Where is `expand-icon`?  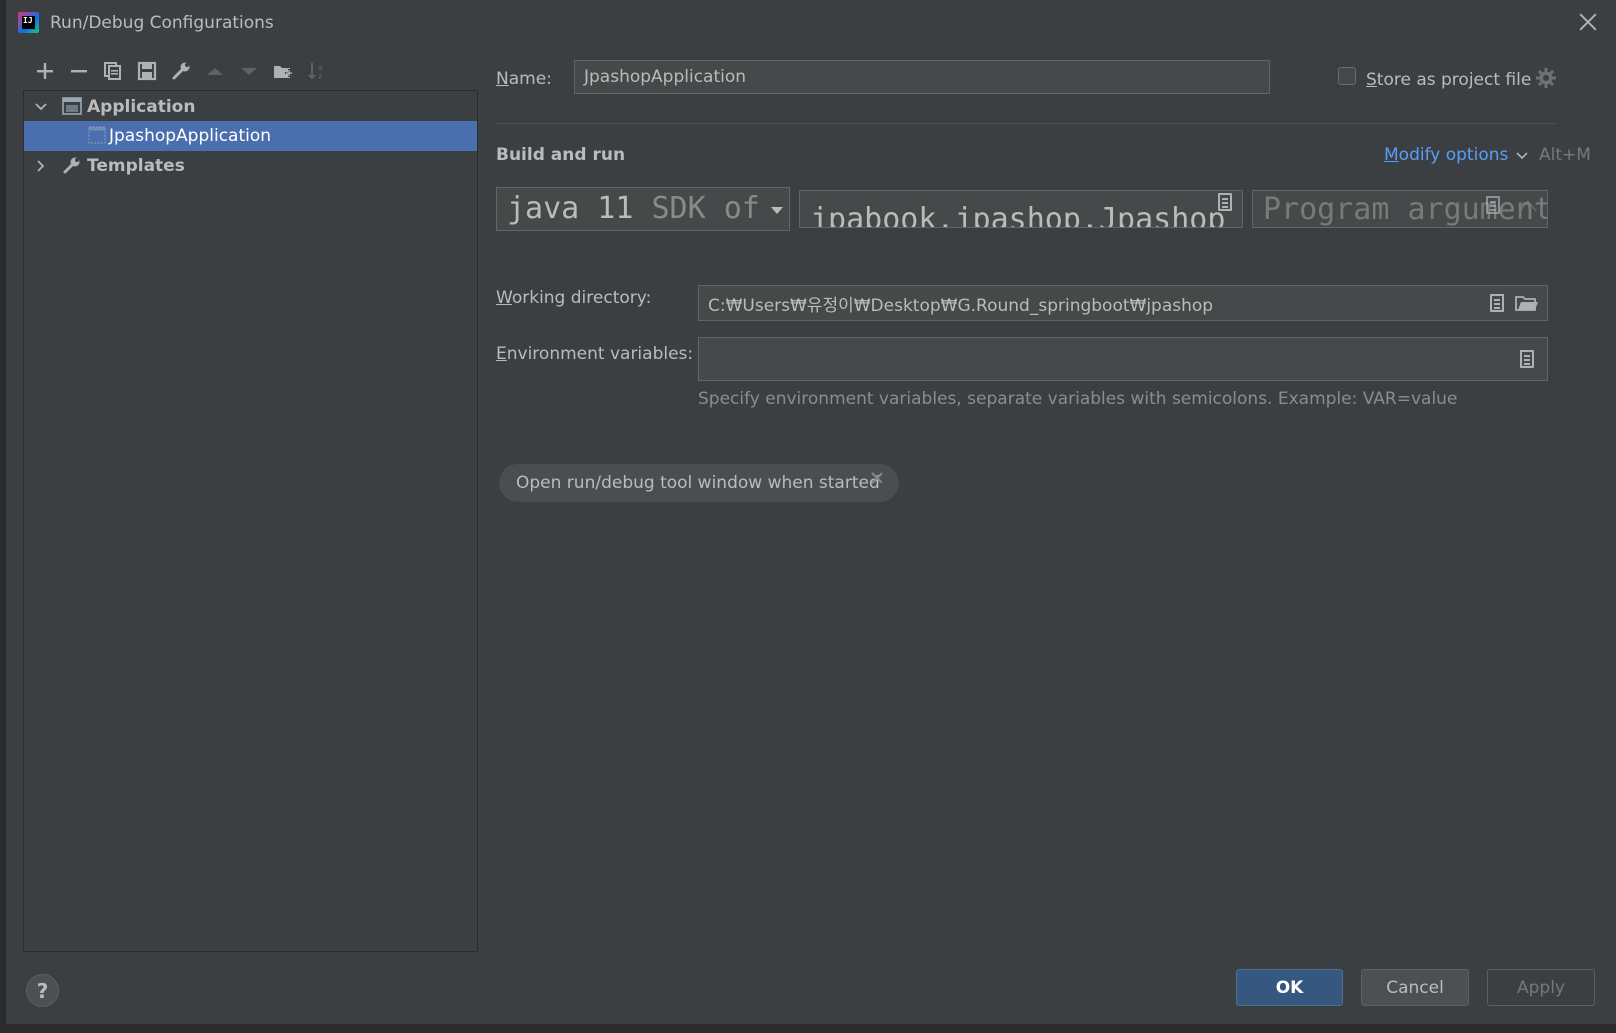
expand-icon is located at coordinates (1528, 205).